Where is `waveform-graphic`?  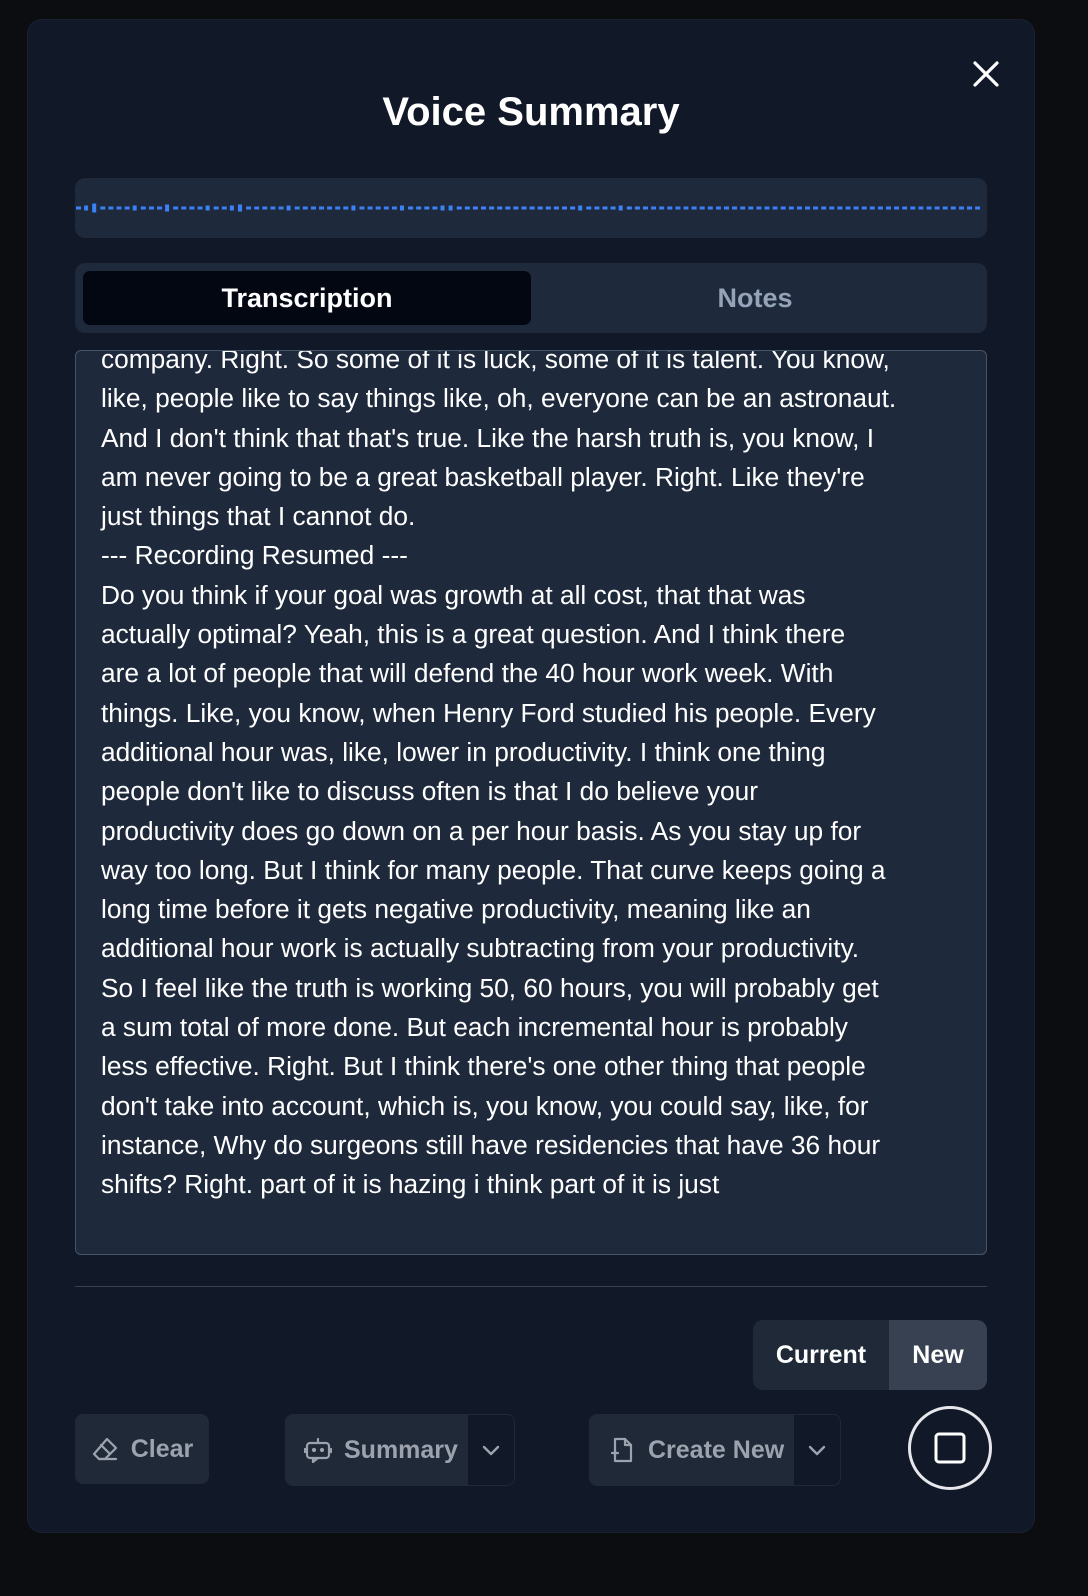 waveform-graphic is located at coordinates (528, 208).